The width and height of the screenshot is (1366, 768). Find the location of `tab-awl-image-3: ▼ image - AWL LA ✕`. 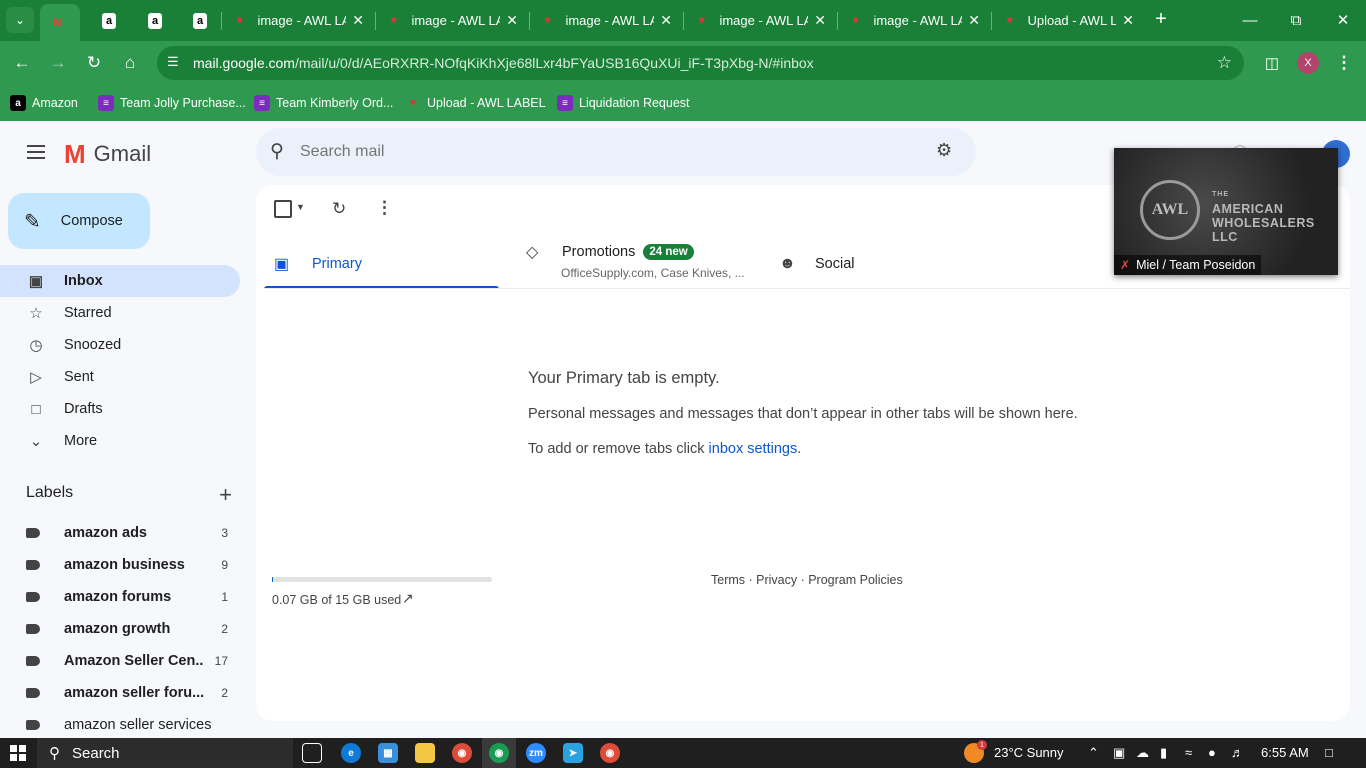

tab-awl-image-3: ▼ image - AWL LA ✕ is located at coordinates (606, 20).